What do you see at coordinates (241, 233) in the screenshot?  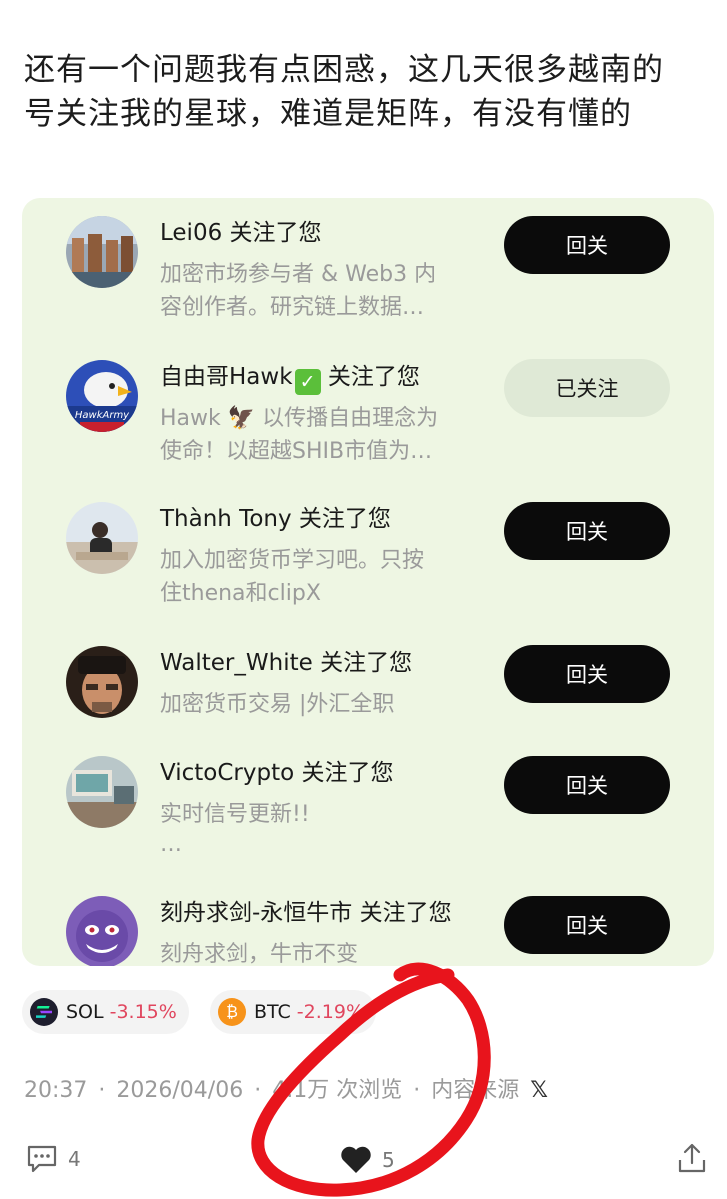 I see `follower-name: Lei06 关注了您` at bounding box center [241, 233].